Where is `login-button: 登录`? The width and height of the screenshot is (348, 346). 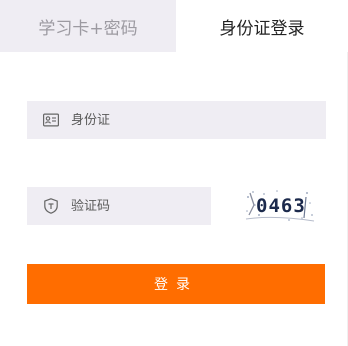 login-button: 登录 is located at coordinates (176, 284).